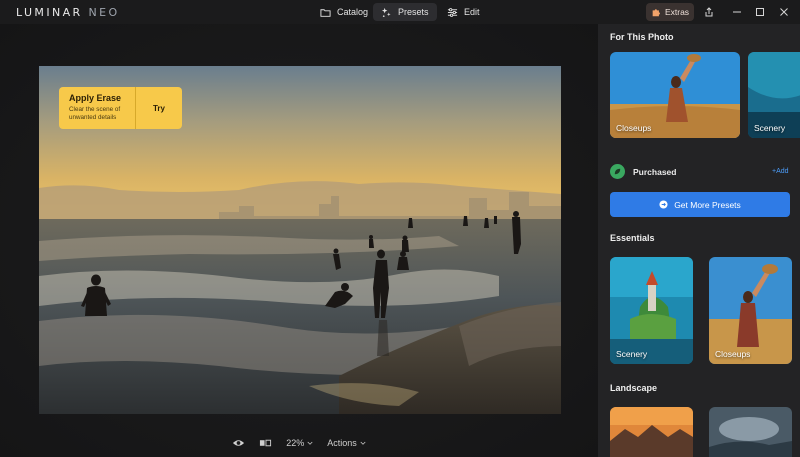 The width and height of the screenshot is (800, 457). I want to click on maximize-button, so click(760, 12).